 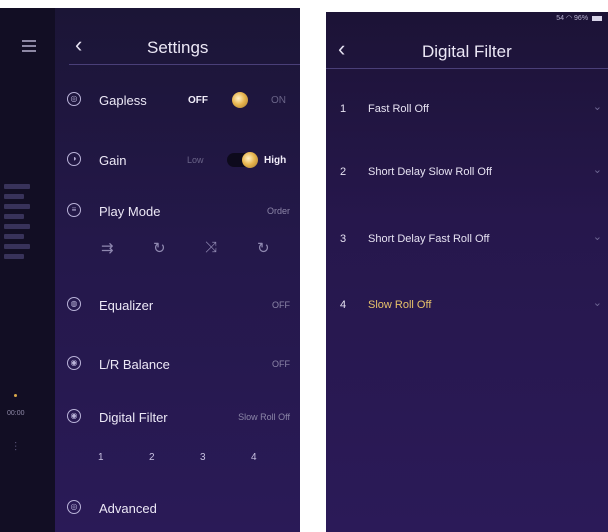 What do you see at coordinates (126, 305) in the screenshot?
I see `setting-label: Equalizer` at bounding box center [126, 305].